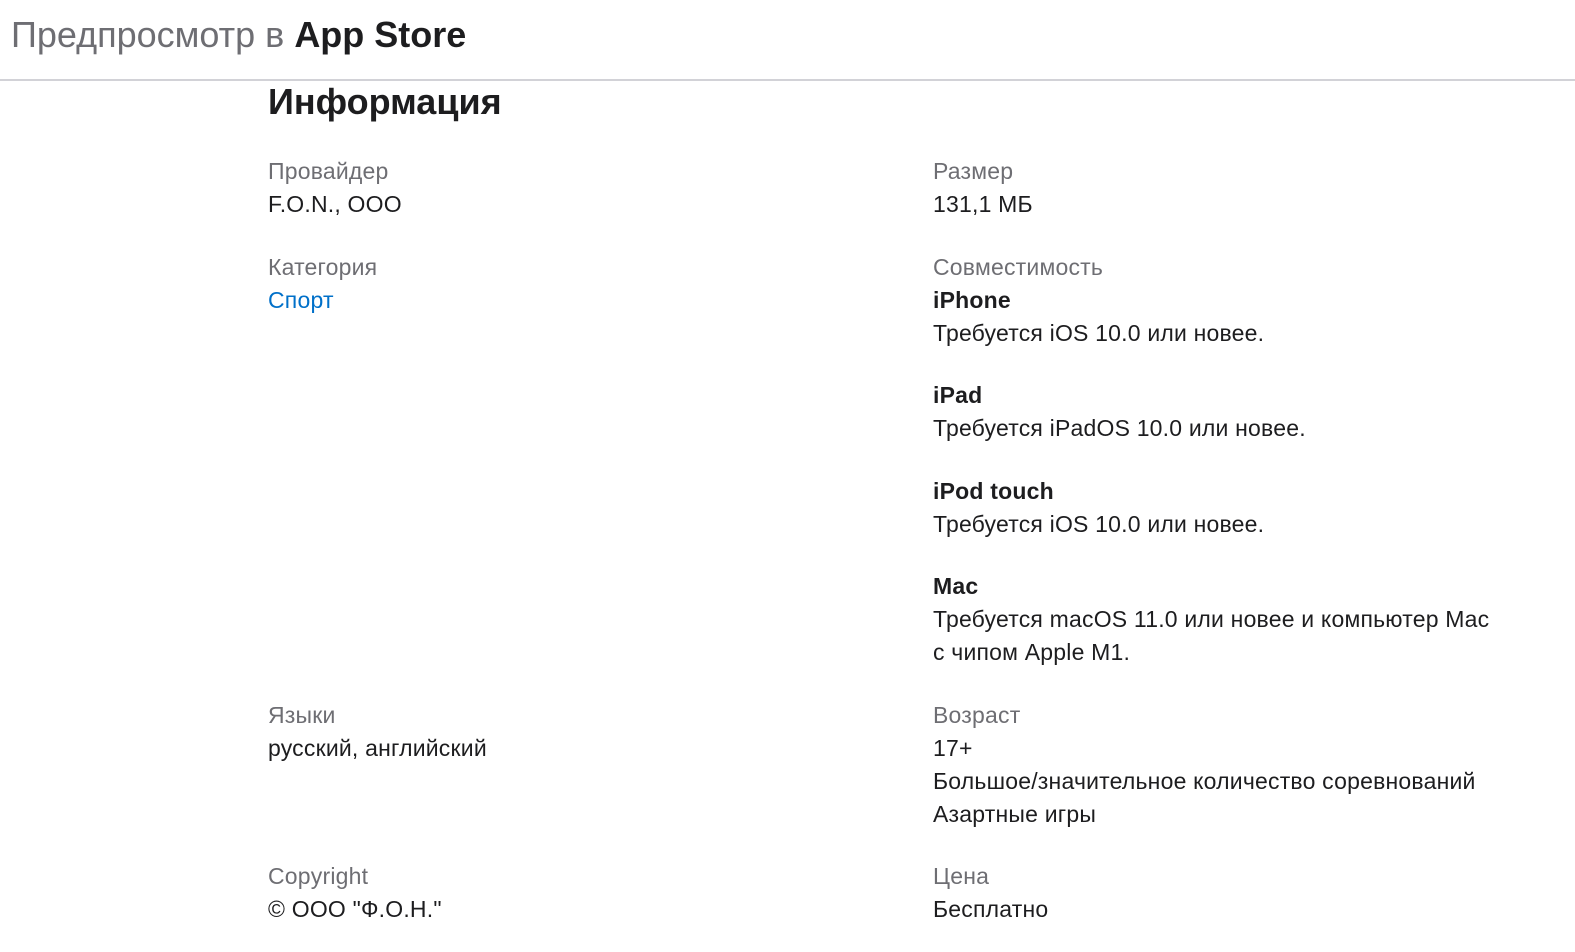  Describe the element at coordinates (578, 732) in the screenshot. I see `languages-item: Языки русский, английский` at that location.